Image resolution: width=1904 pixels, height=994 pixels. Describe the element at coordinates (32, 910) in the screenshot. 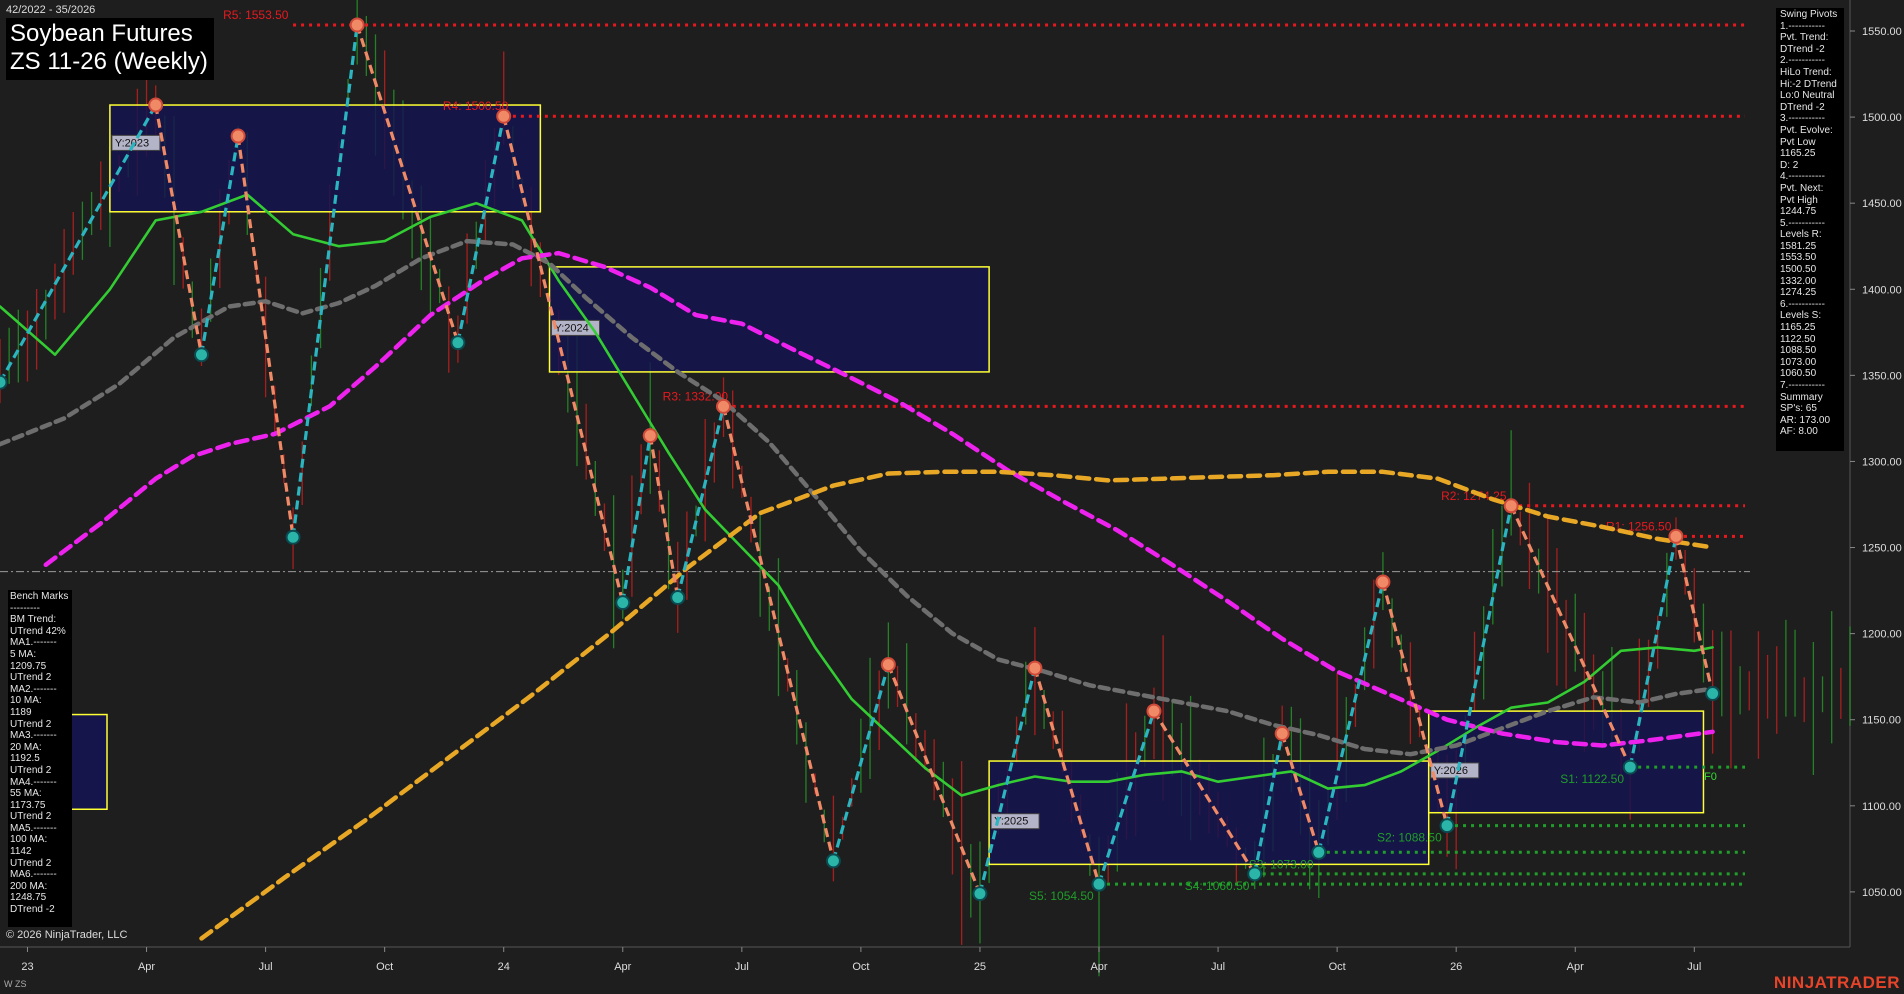

I see `bench-panel-line: DTrend -2` at that location.